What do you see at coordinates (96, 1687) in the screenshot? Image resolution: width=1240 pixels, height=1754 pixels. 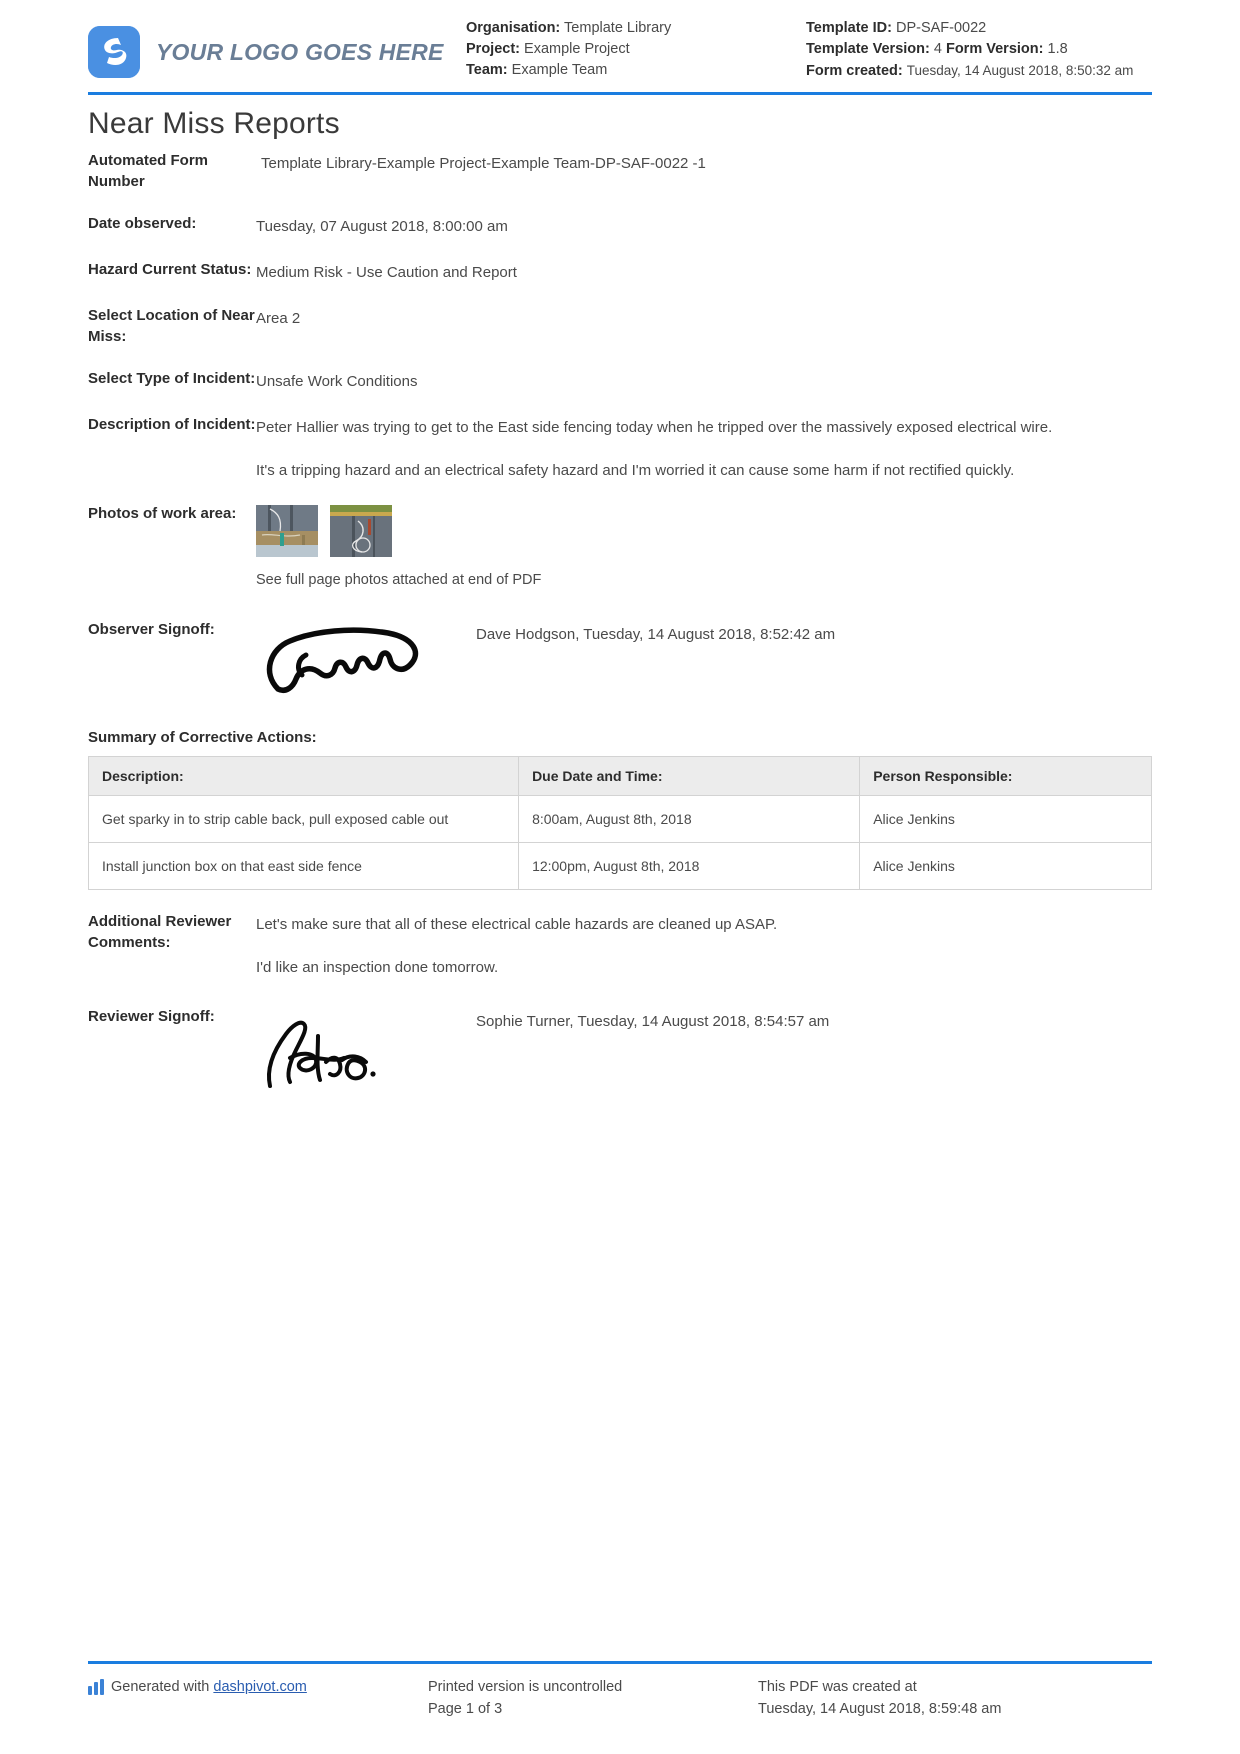 I see `bar-chart-icon` at bounding box center [96, 1687].